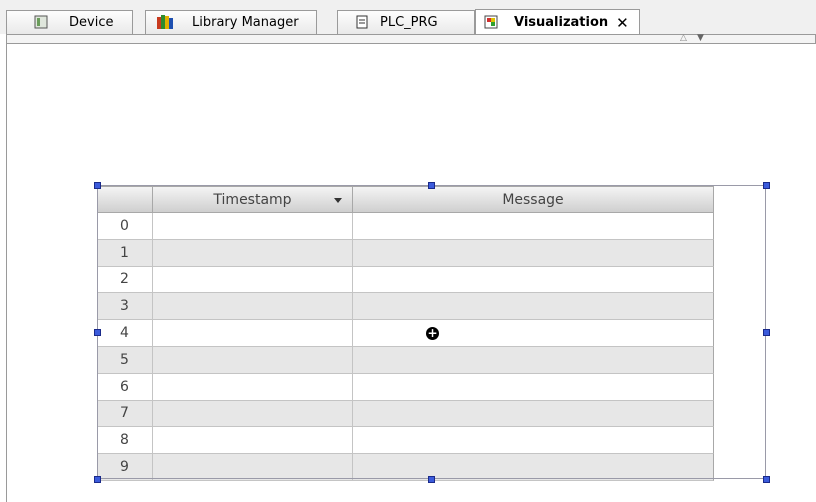  What do you see at coordinates (766, 332) in the screenshot?
I see `resize-handle-right` at bounding box center [766, 332].